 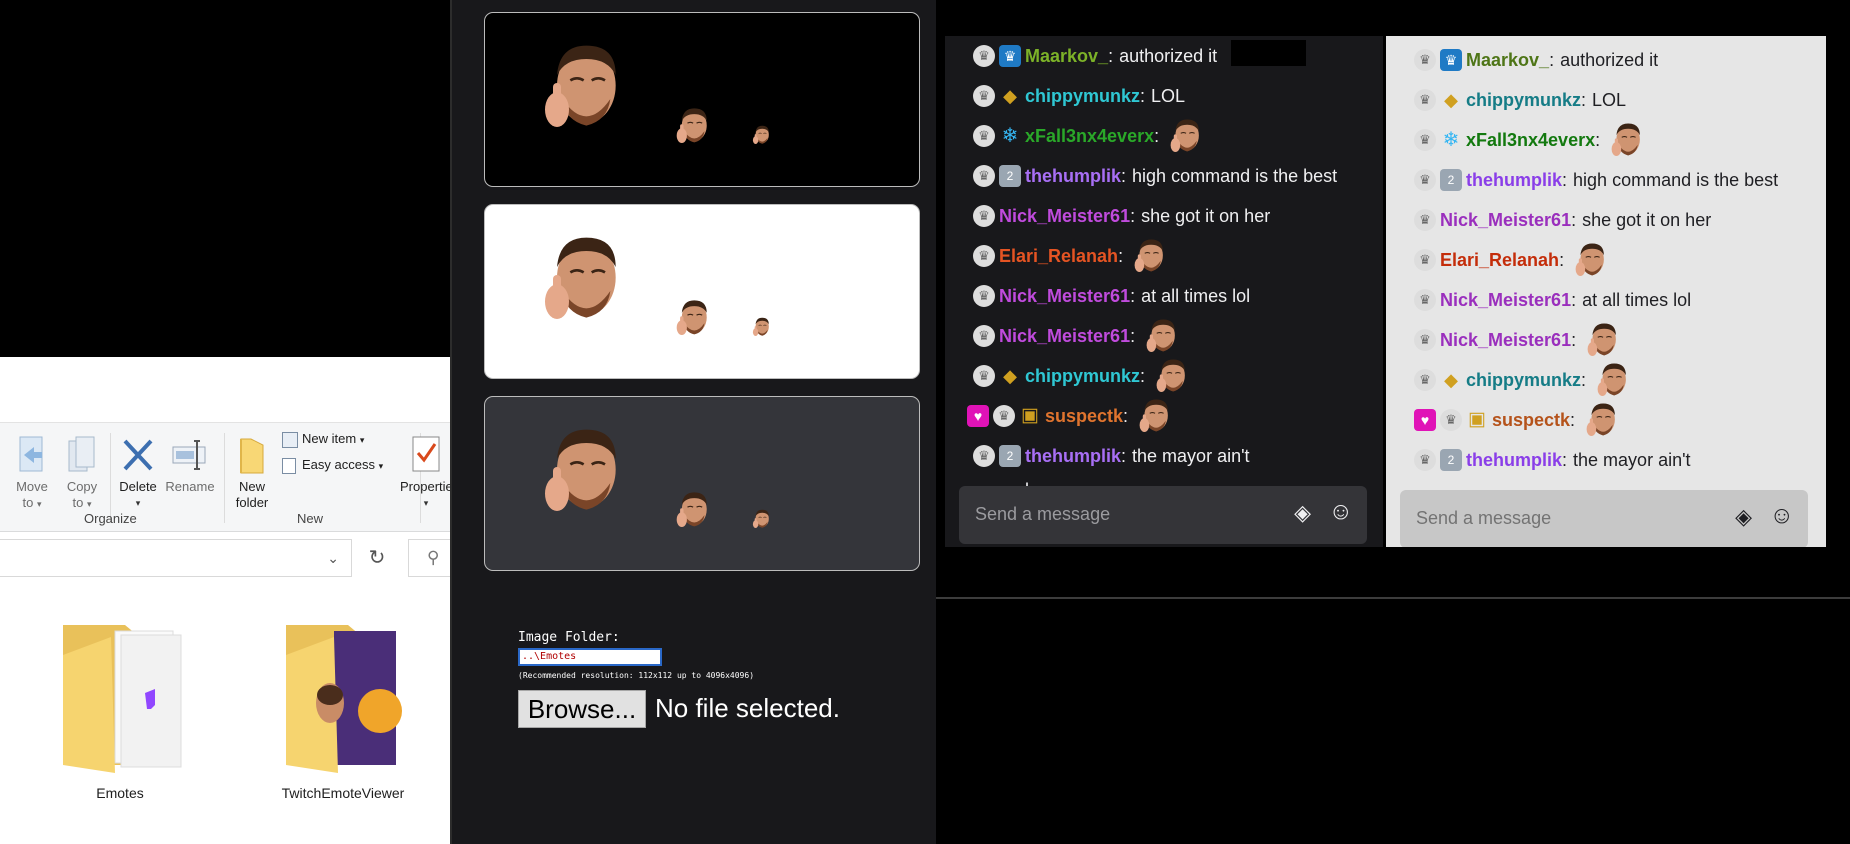 I want to click on refresh-icon: ↻, so click(x=377, y=558).